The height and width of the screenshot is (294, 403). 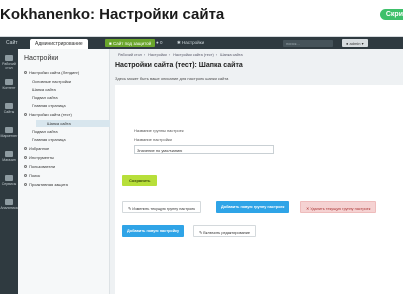 I want to click on content-icon, so click(x=9, y=82).